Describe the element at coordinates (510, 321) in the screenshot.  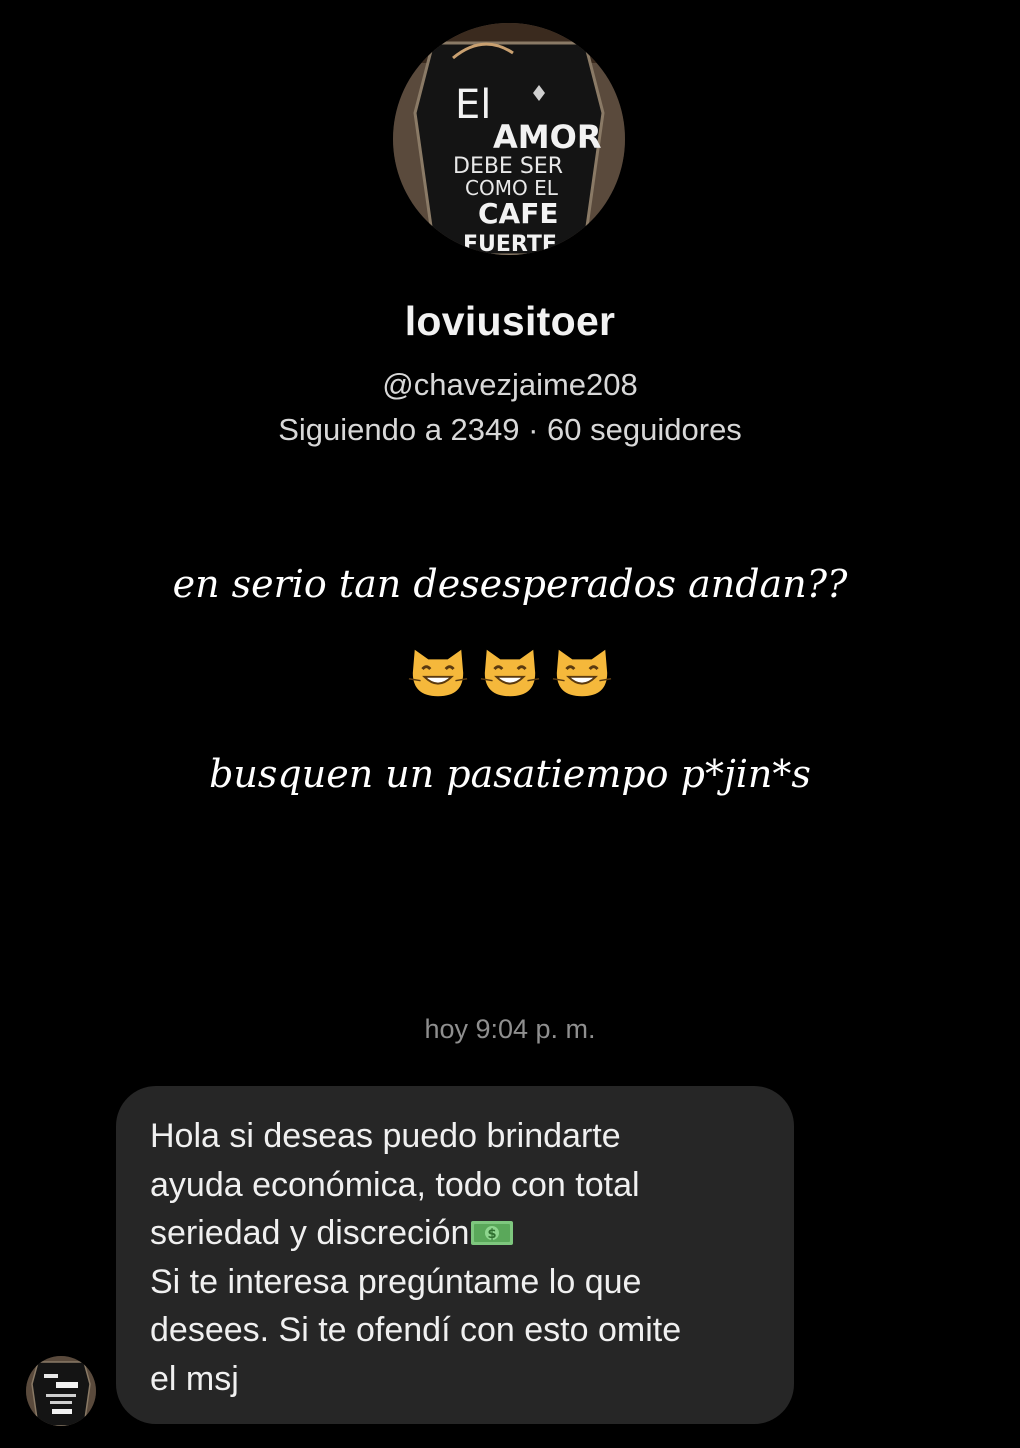
I see `profile-name: loviusitoer` at that location.